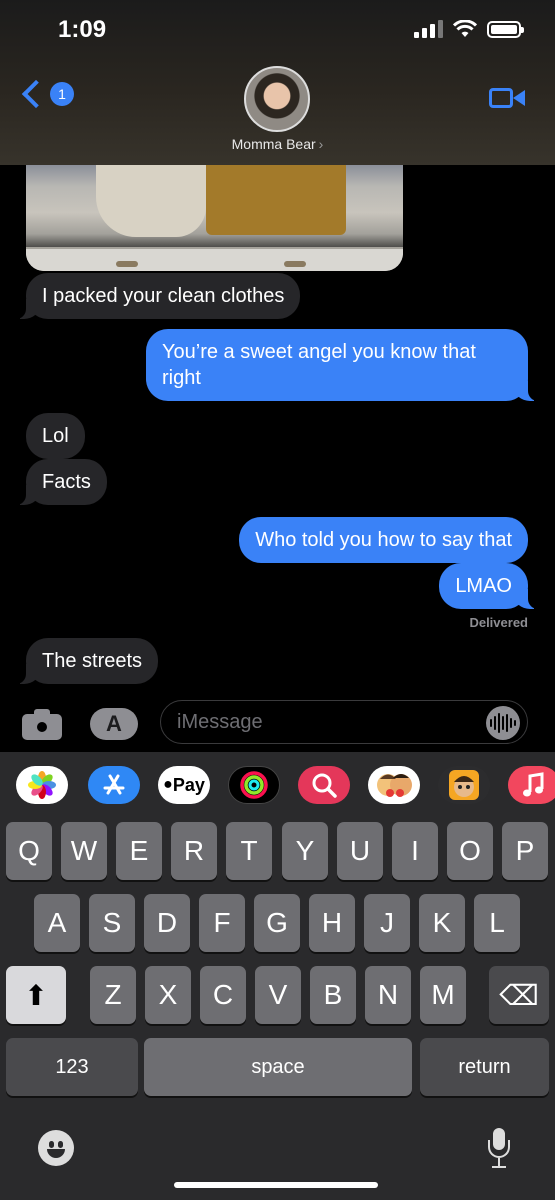 This screenshot has height=1200, width=555. What do you see at coordinates (273, 144) in the screenshot?
I see `contact-name-label: Momma Bear` at bounding box center [273, 144].